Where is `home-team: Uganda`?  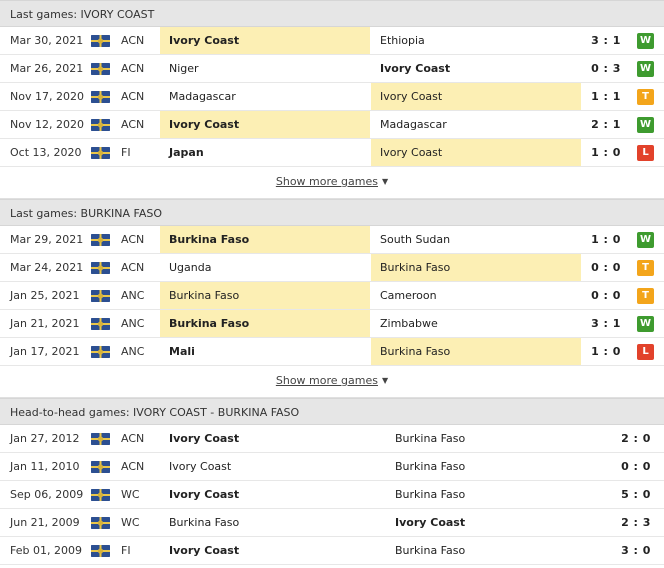
home-team: Uganda is located at coordinates (265, 267).